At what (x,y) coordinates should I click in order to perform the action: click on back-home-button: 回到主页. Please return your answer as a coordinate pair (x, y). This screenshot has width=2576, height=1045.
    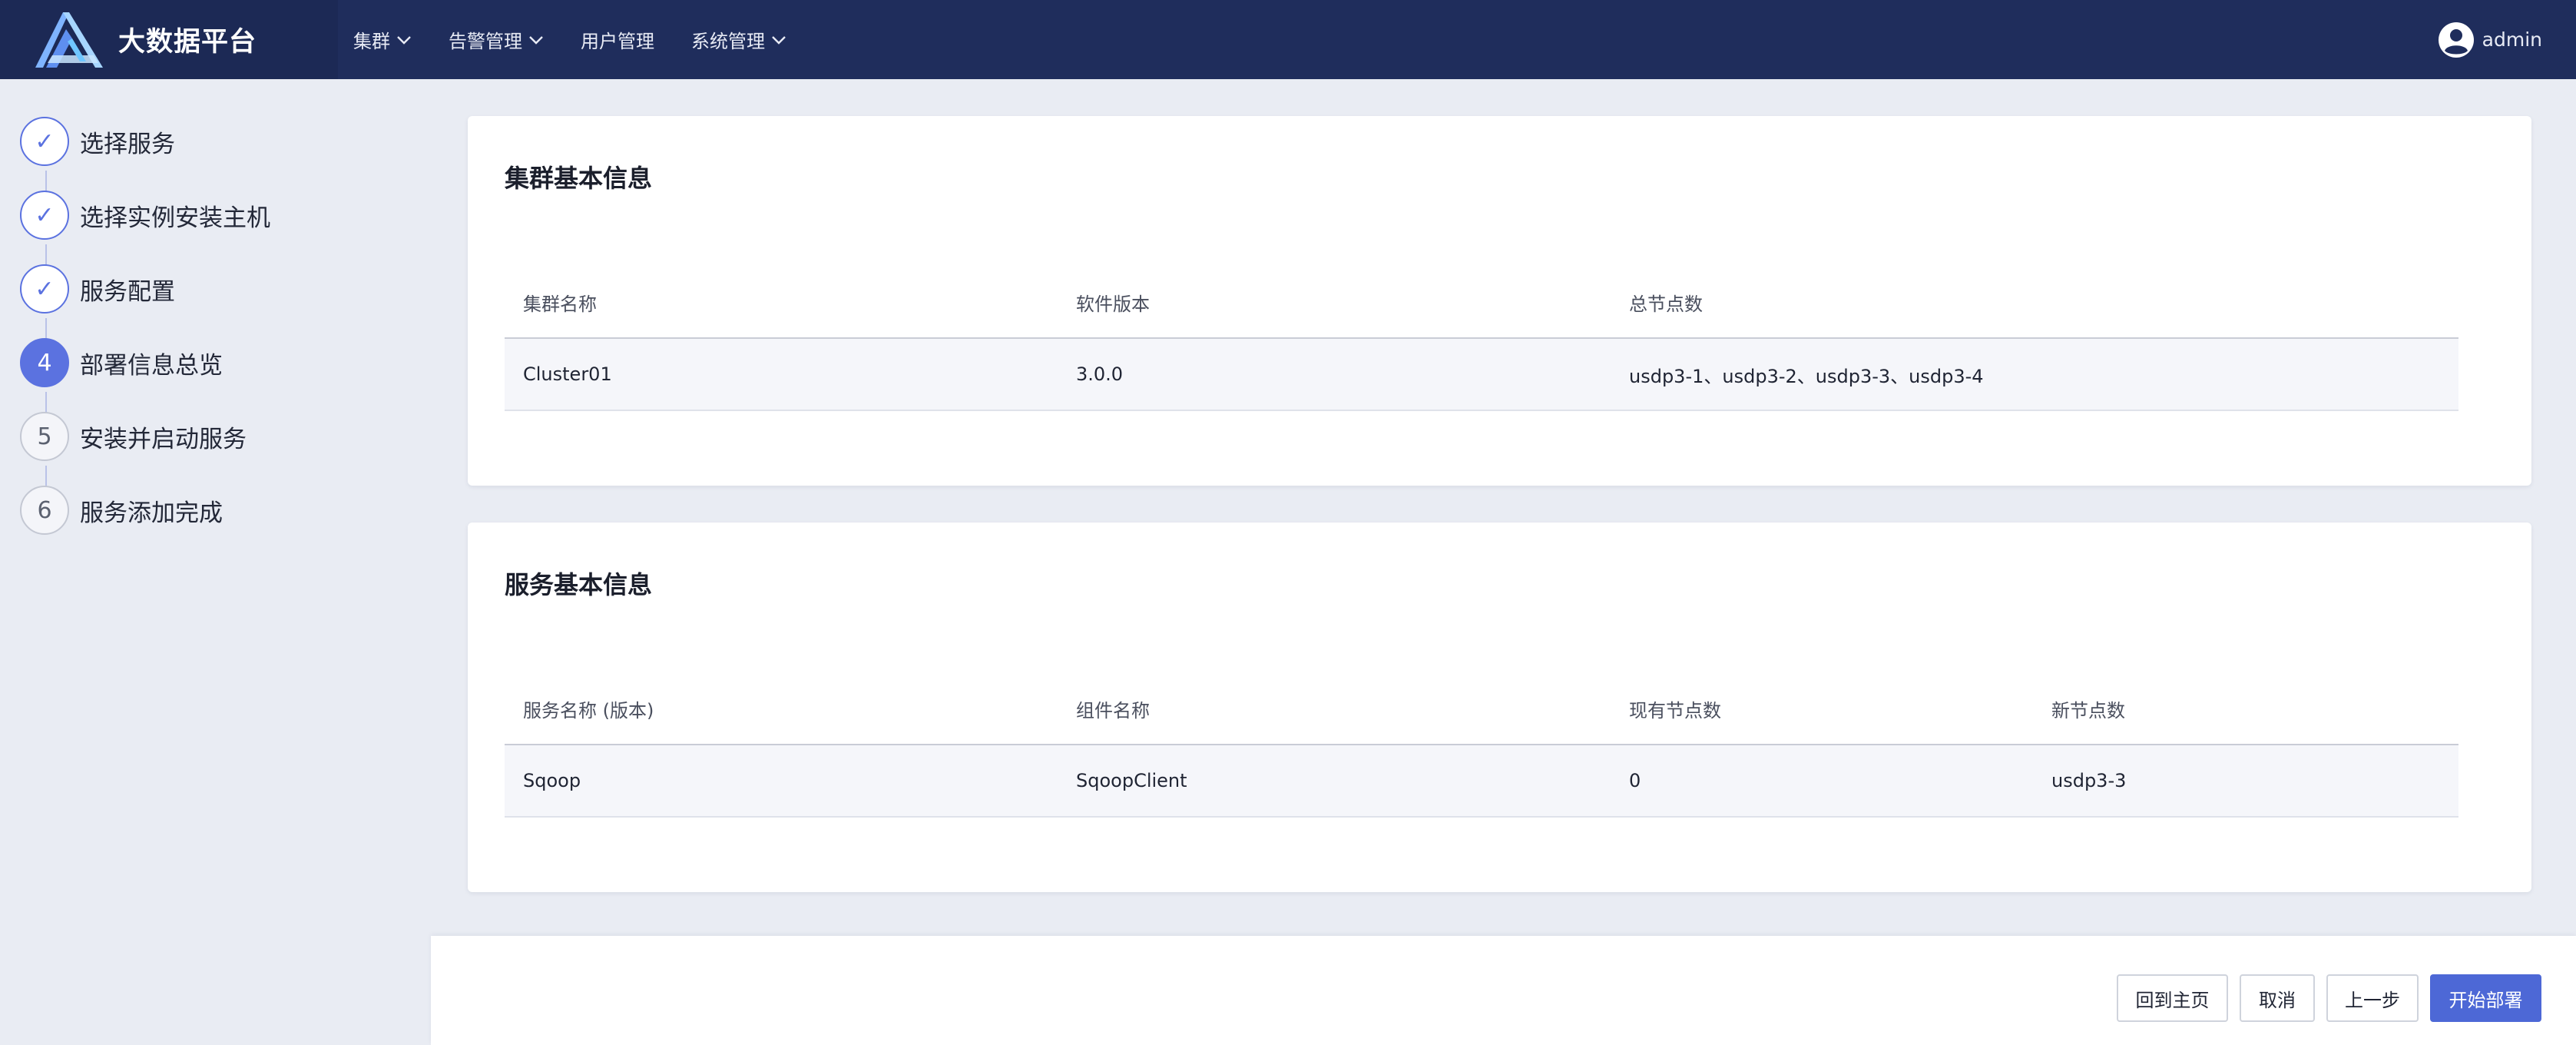
    Looking at the image, I should click on (2172, 998).